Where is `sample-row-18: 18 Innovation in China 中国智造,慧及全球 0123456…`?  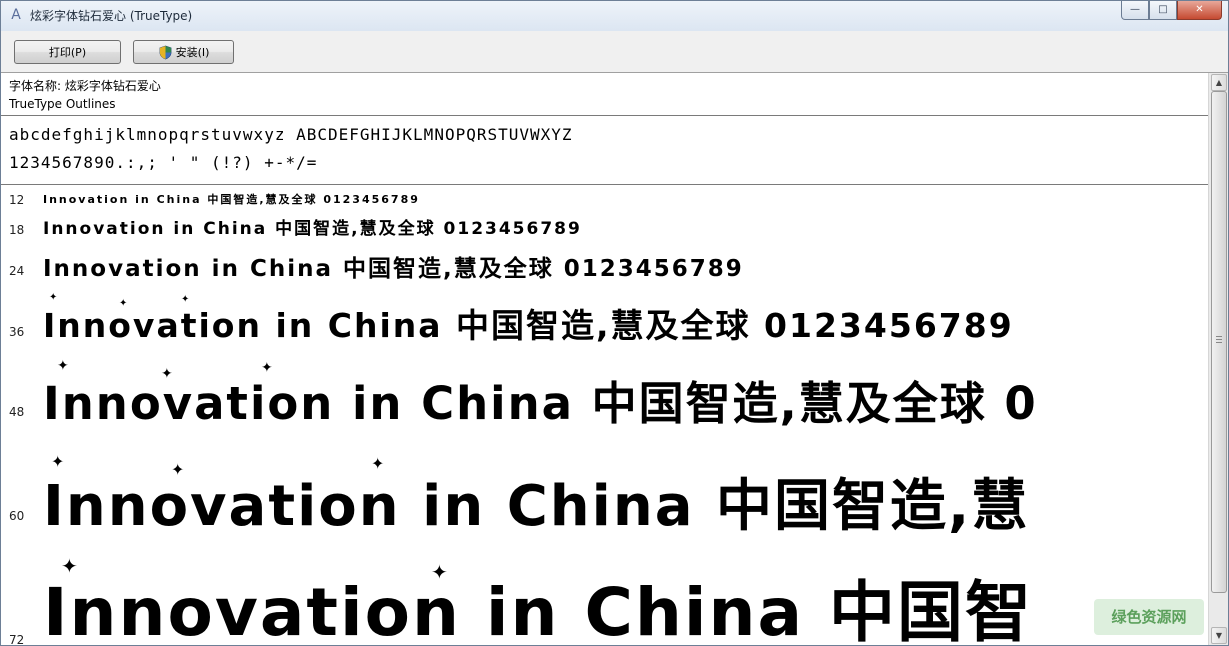
sample-row-18: 18 Innovation in China 中国智造,慧及全球 0123456… is located at coordinates (604, 224).